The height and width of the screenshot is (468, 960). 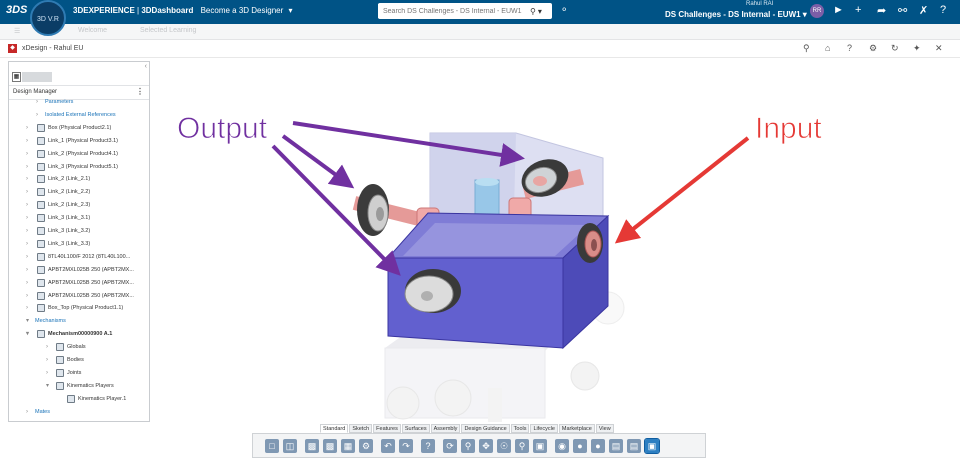 What do you see at coordinates (486, 445) in the screenshot?
I see `pan-icon: ✥` at bounding box center [486, 445].